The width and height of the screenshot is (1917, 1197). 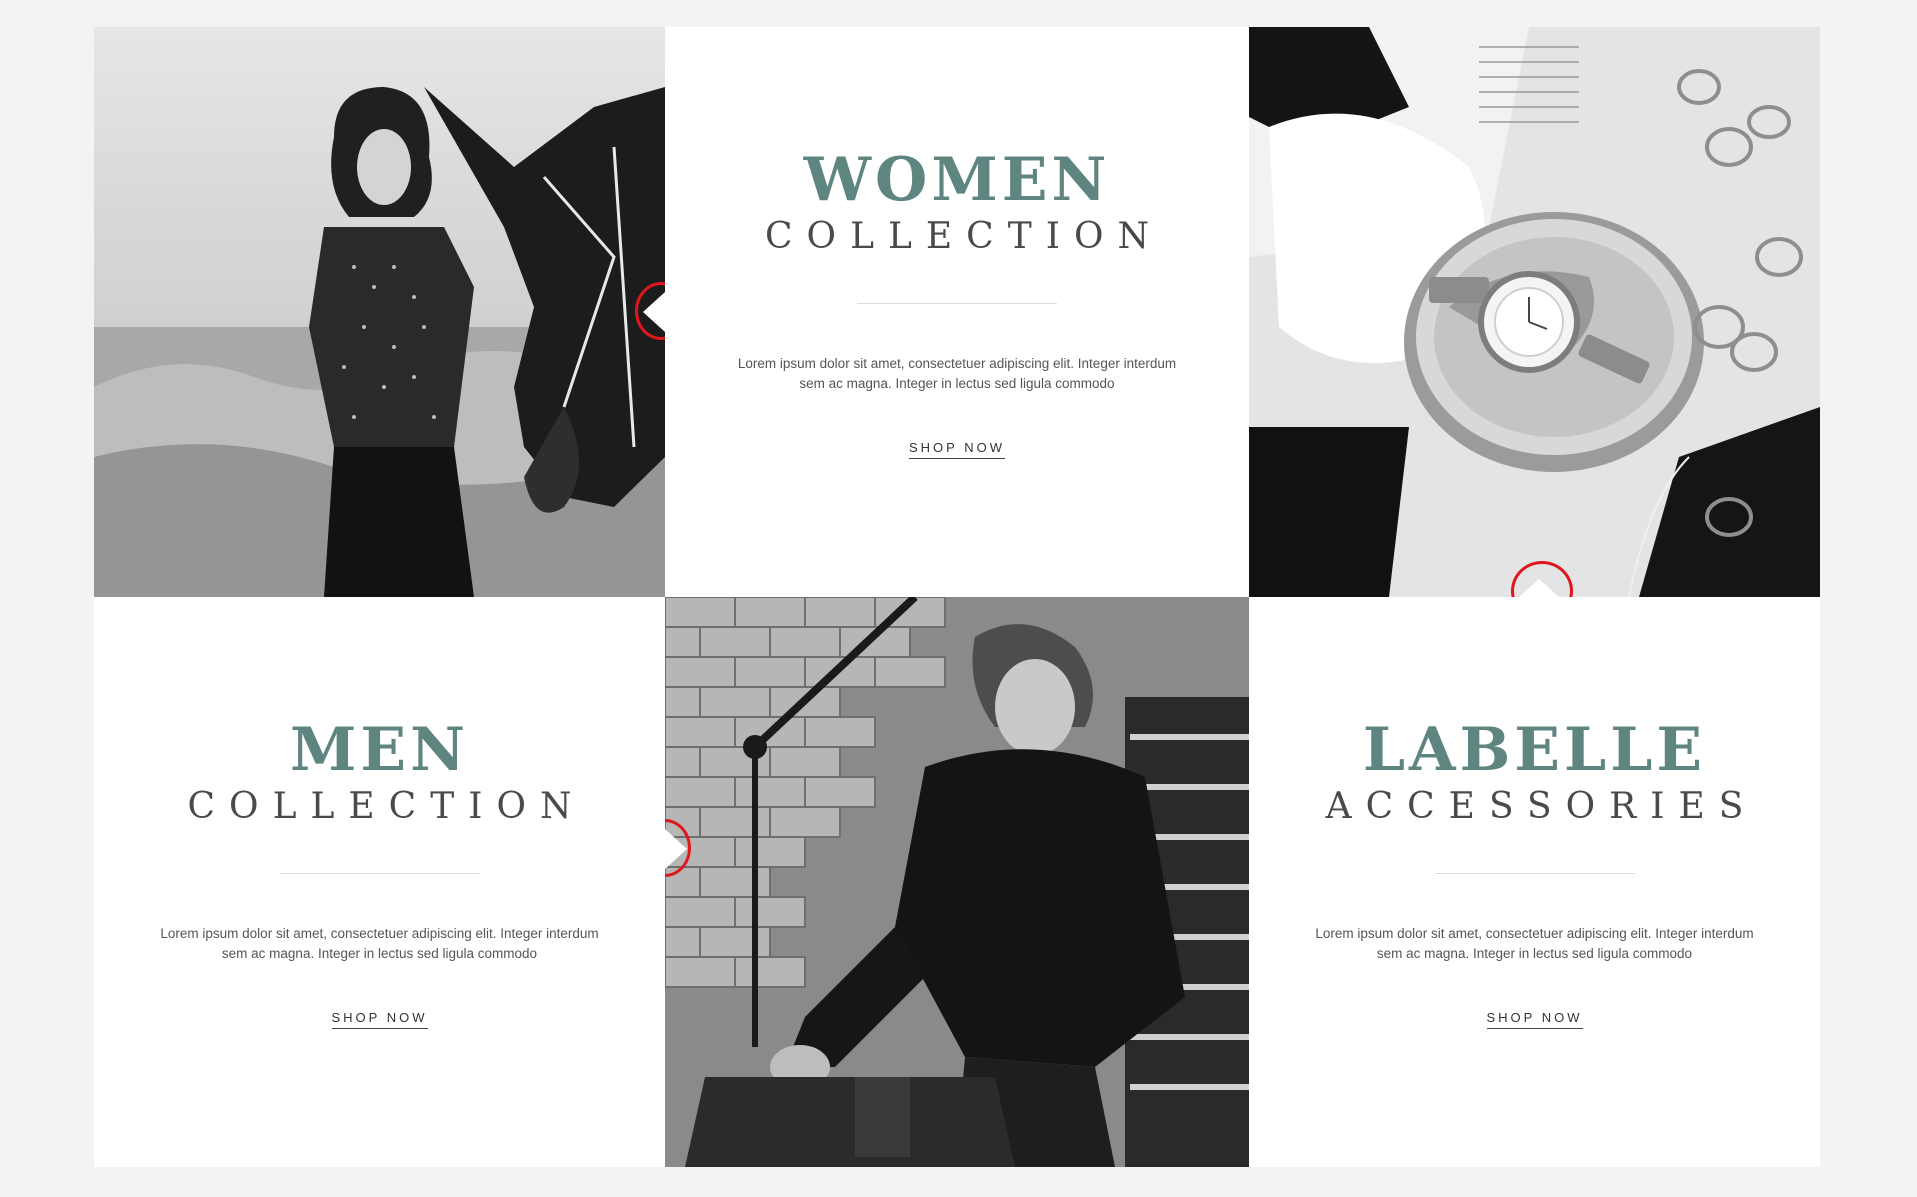 I want to click on accessories-divider, so click(x=1534, y=873).